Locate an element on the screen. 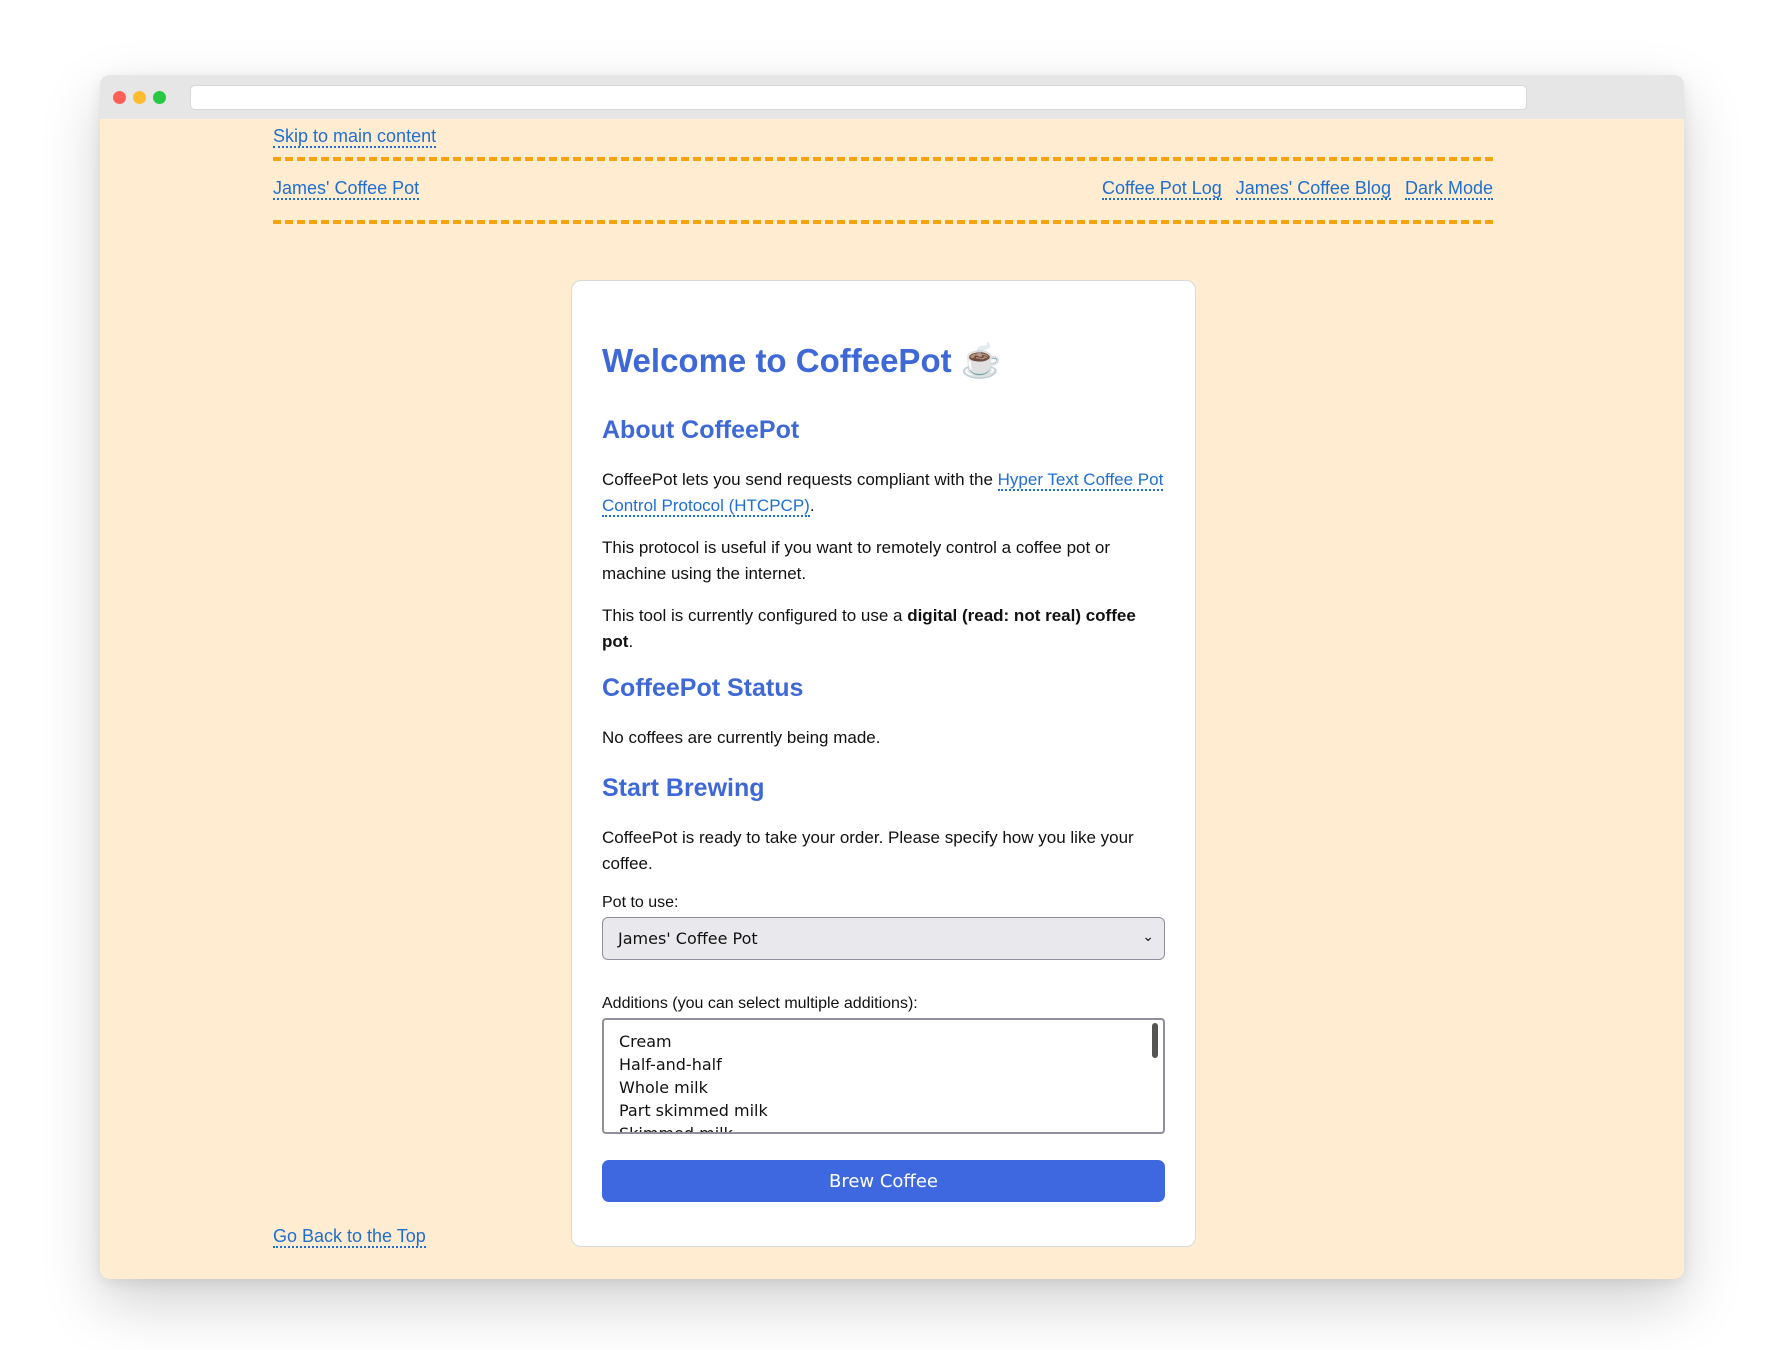 The image size is (1779, 1350). close-window-icon is located at coordinates (119, 97).